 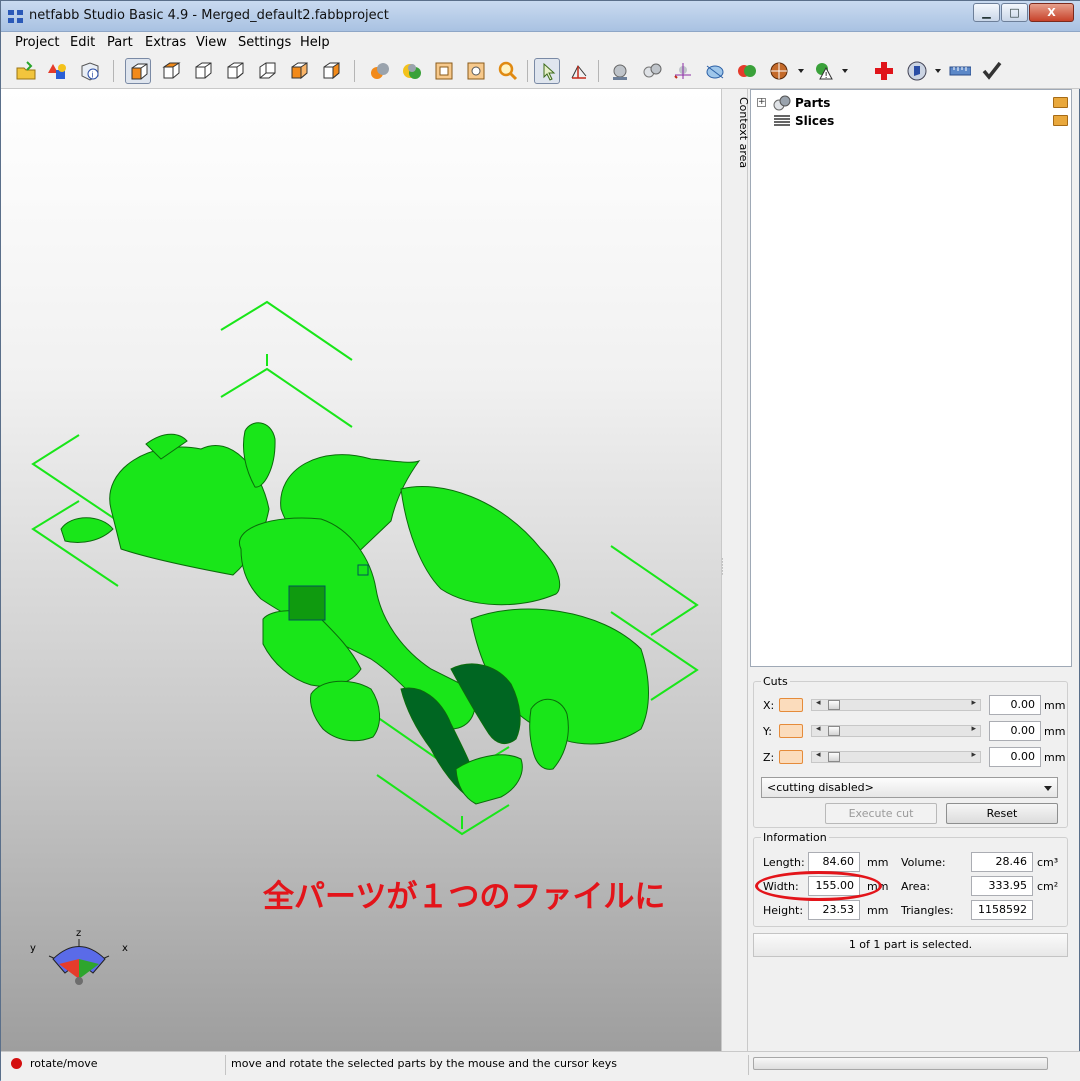 I want to click on ruler-icon, so click(x=960, y=71).